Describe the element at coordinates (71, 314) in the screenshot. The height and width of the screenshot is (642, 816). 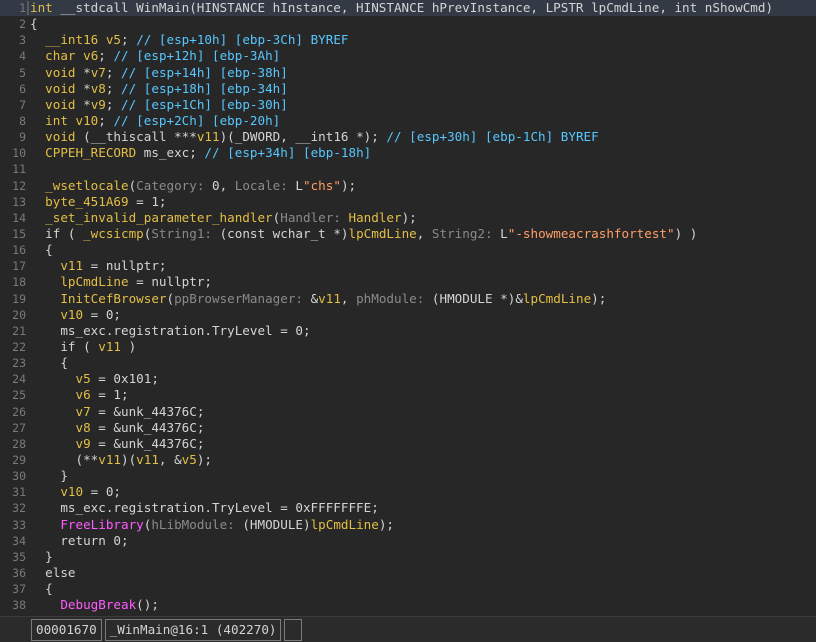
I see `code-token: v10` at that location.